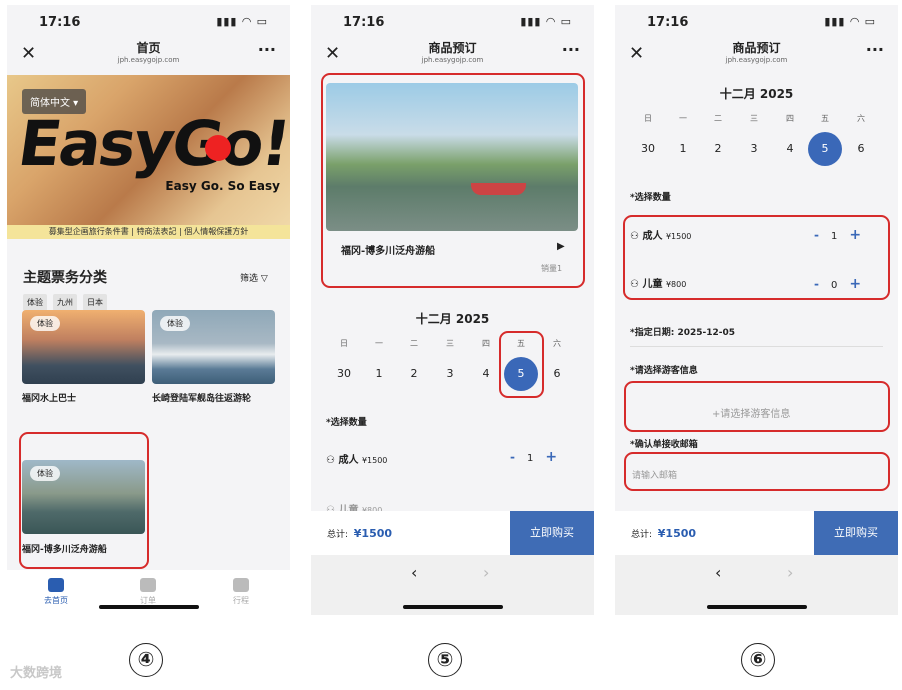 This screenshot has height=690, width=902. What do you see at coordinates (49, 397) in the screenshot?
I see `card-caption: 福冈水上巴士` at bounding box center [49, 397].